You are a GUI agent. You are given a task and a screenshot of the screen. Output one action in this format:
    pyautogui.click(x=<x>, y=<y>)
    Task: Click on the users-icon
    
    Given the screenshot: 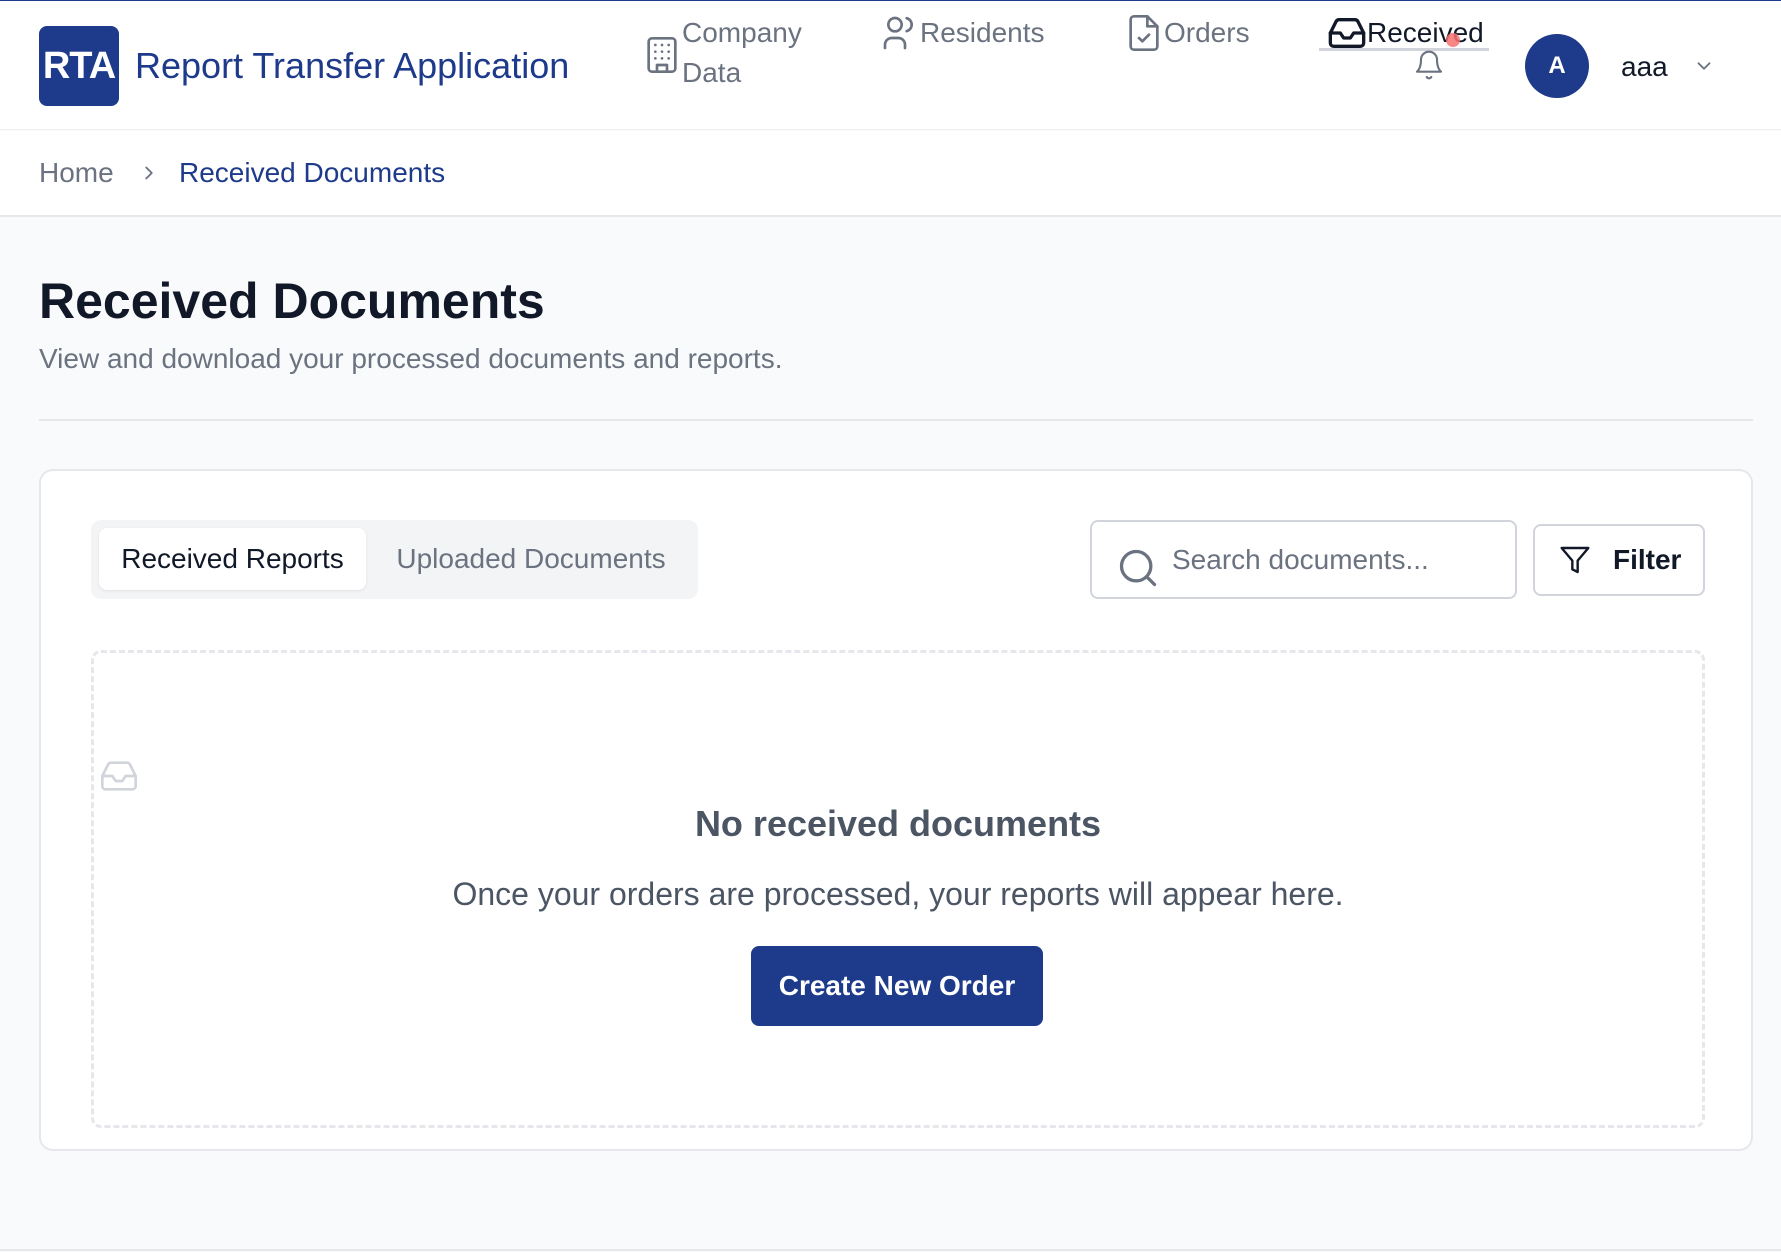 What is the action you would take?
    pyautogui.click(x=898, y=33)
    